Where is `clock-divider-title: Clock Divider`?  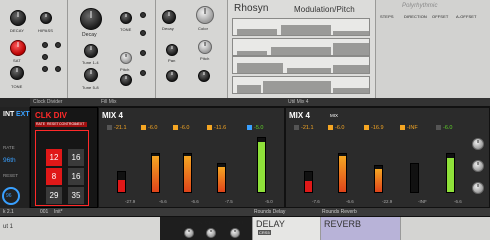 clock-divider-title: Clock Divider is located at coordinates (48, 102).